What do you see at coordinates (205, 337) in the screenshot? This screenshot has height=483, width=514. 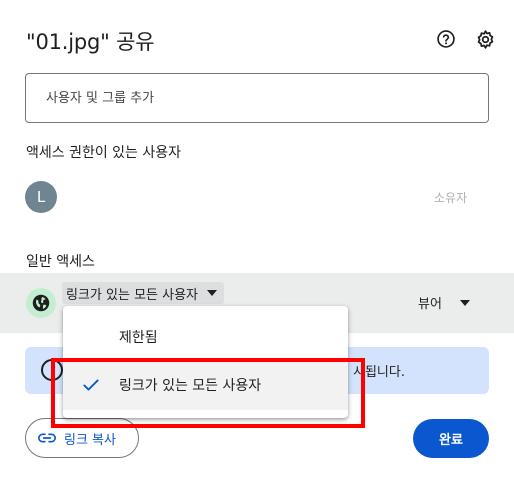 I see `menu-item-restricted: 제한됨` at bounding box center [205, 337].